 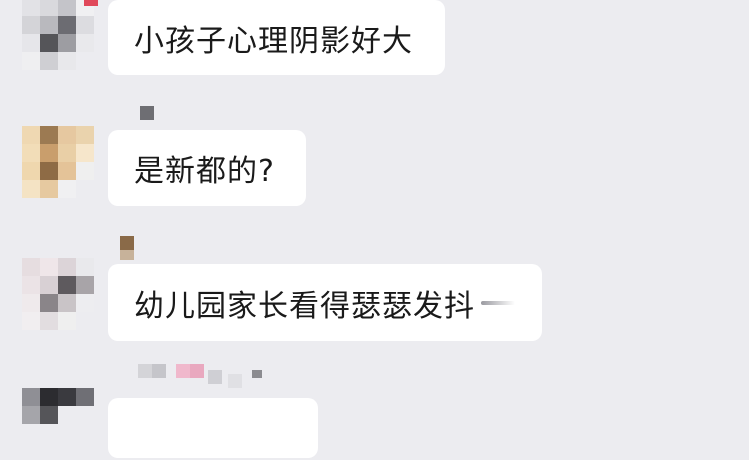 I want to click on message-bubble, so click(x=213, y=428).